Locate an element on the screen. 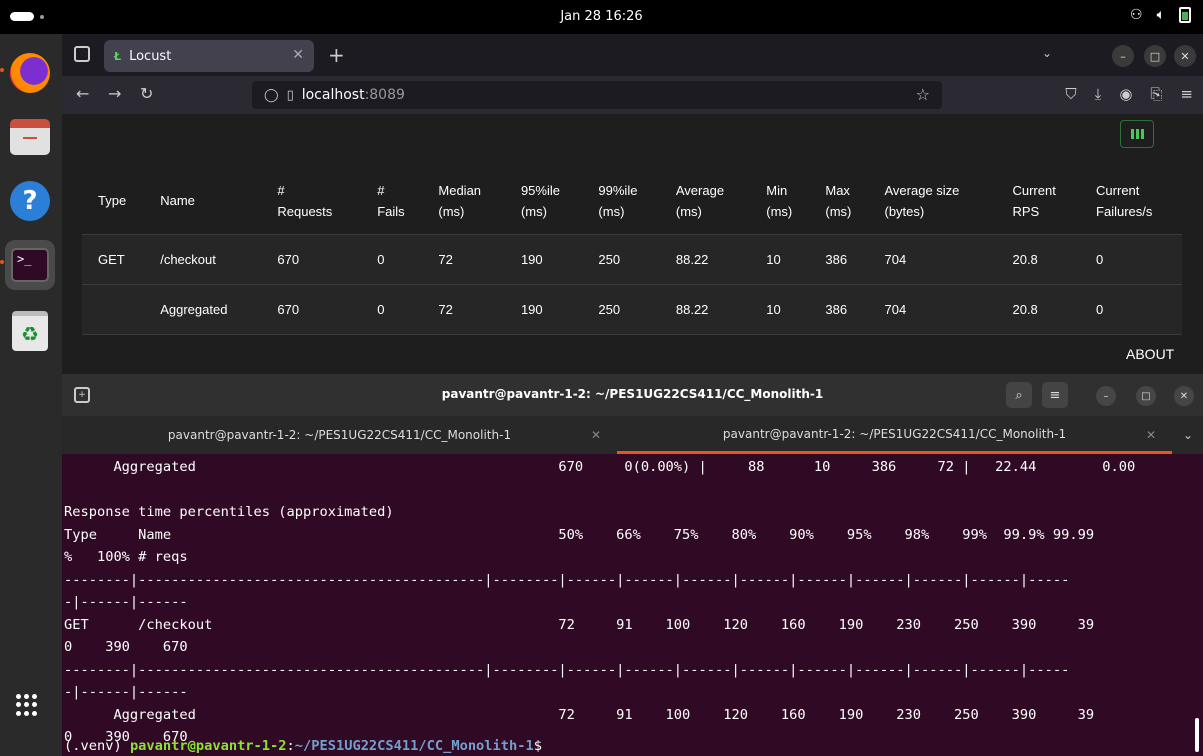 Image resolution: width=1203 pixels, height=756 pixels. header-99ile: 99%ile (ms) is located at coordinates (620, 201).